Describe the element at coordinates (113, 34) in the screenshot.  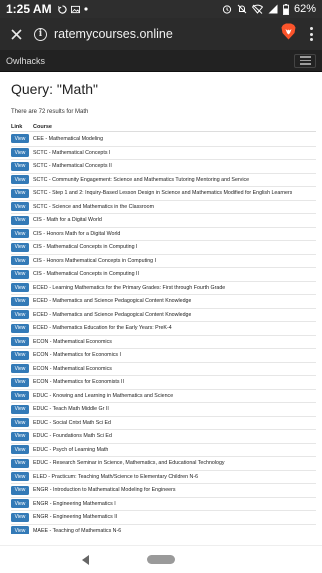
I see `url-text: ratemycourses.online` at that location.